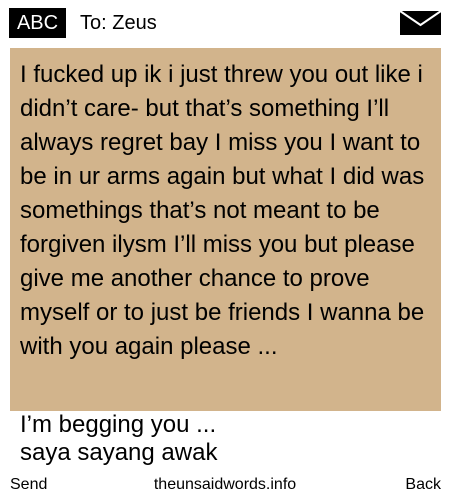  I want to click on message-continuation: I’m begging you ... saya sayang awak, so click(230, 439).